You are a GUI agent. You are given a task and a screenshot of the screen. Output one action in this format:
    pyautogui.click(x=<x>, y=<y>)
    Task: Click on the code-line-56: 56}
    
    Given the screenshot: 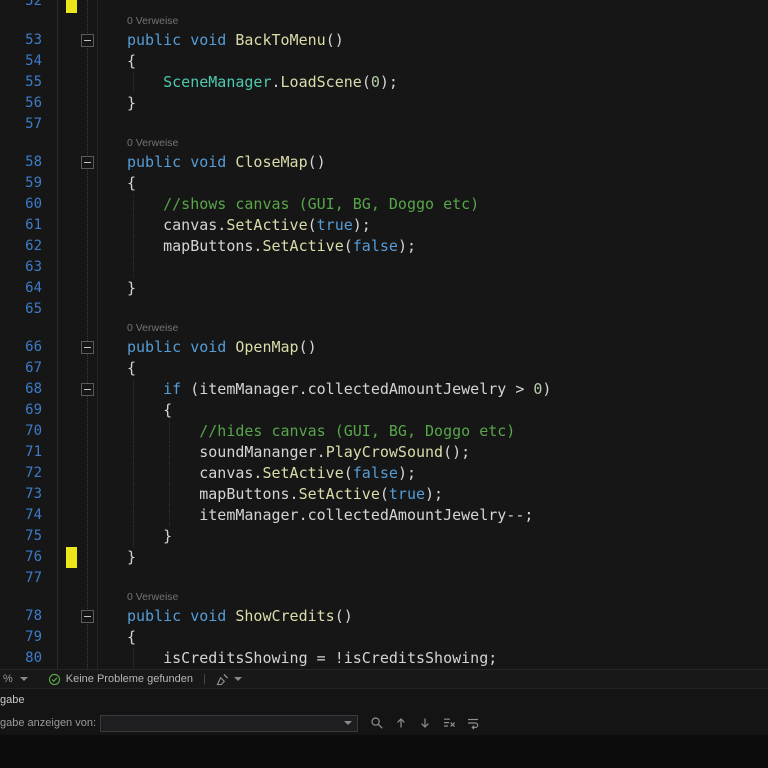 What is the action you would take?
    pyautogui.click(x=384, y=103)
    